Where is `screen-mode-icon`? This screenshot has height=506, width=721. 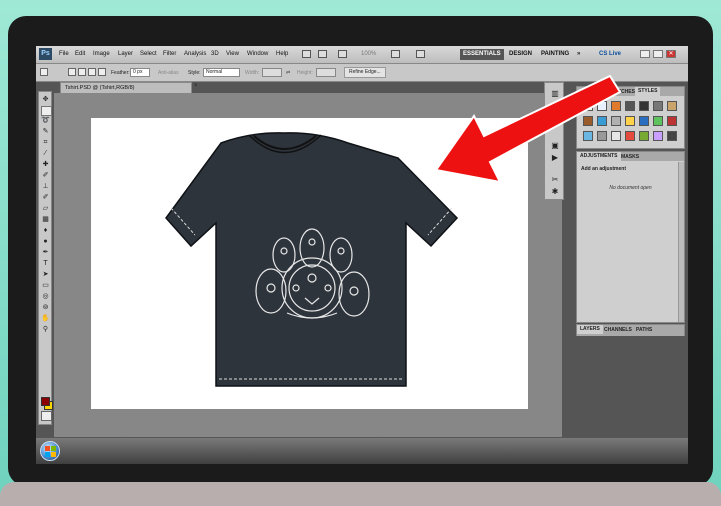
screen-mode-icon is located at coordinates (420, 54).